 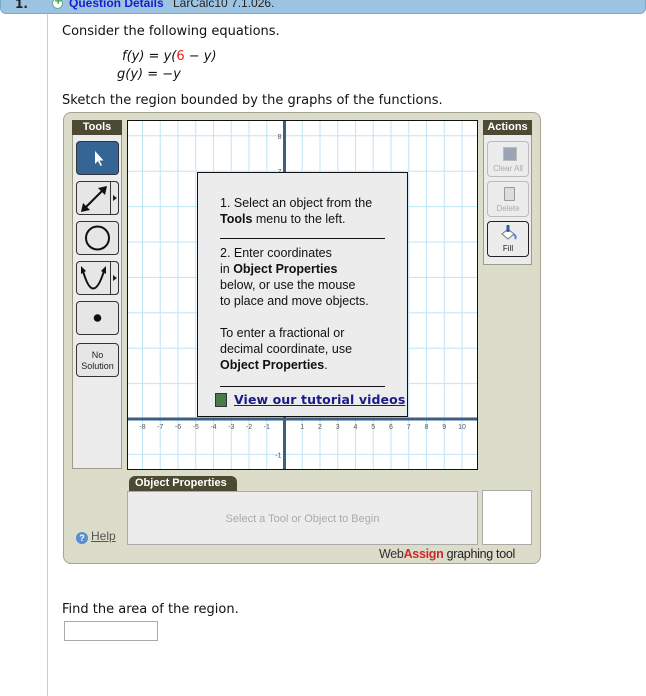 I want to click on preview-box, so click(x=507, y=517).